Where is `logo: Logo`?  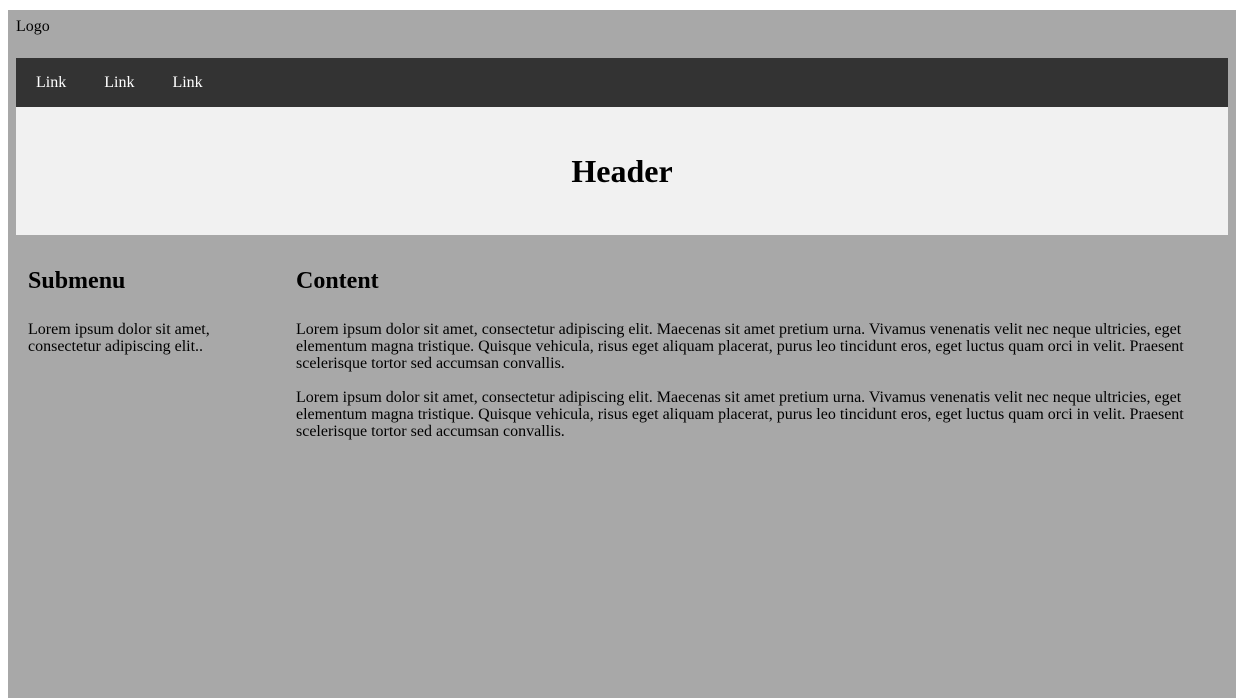
logo: Logo is located at coordinates (622, 34).